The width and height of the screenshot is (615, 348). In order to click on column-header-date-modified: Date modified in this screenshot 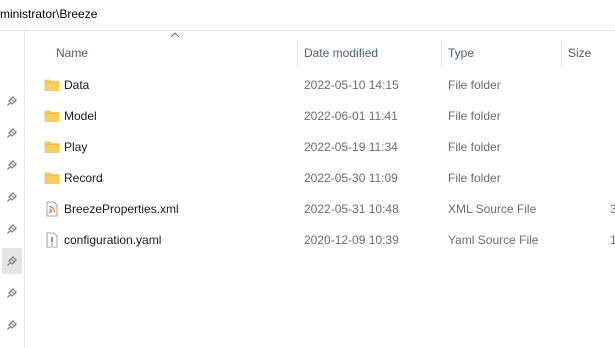, I will do `click(341, 53)`.